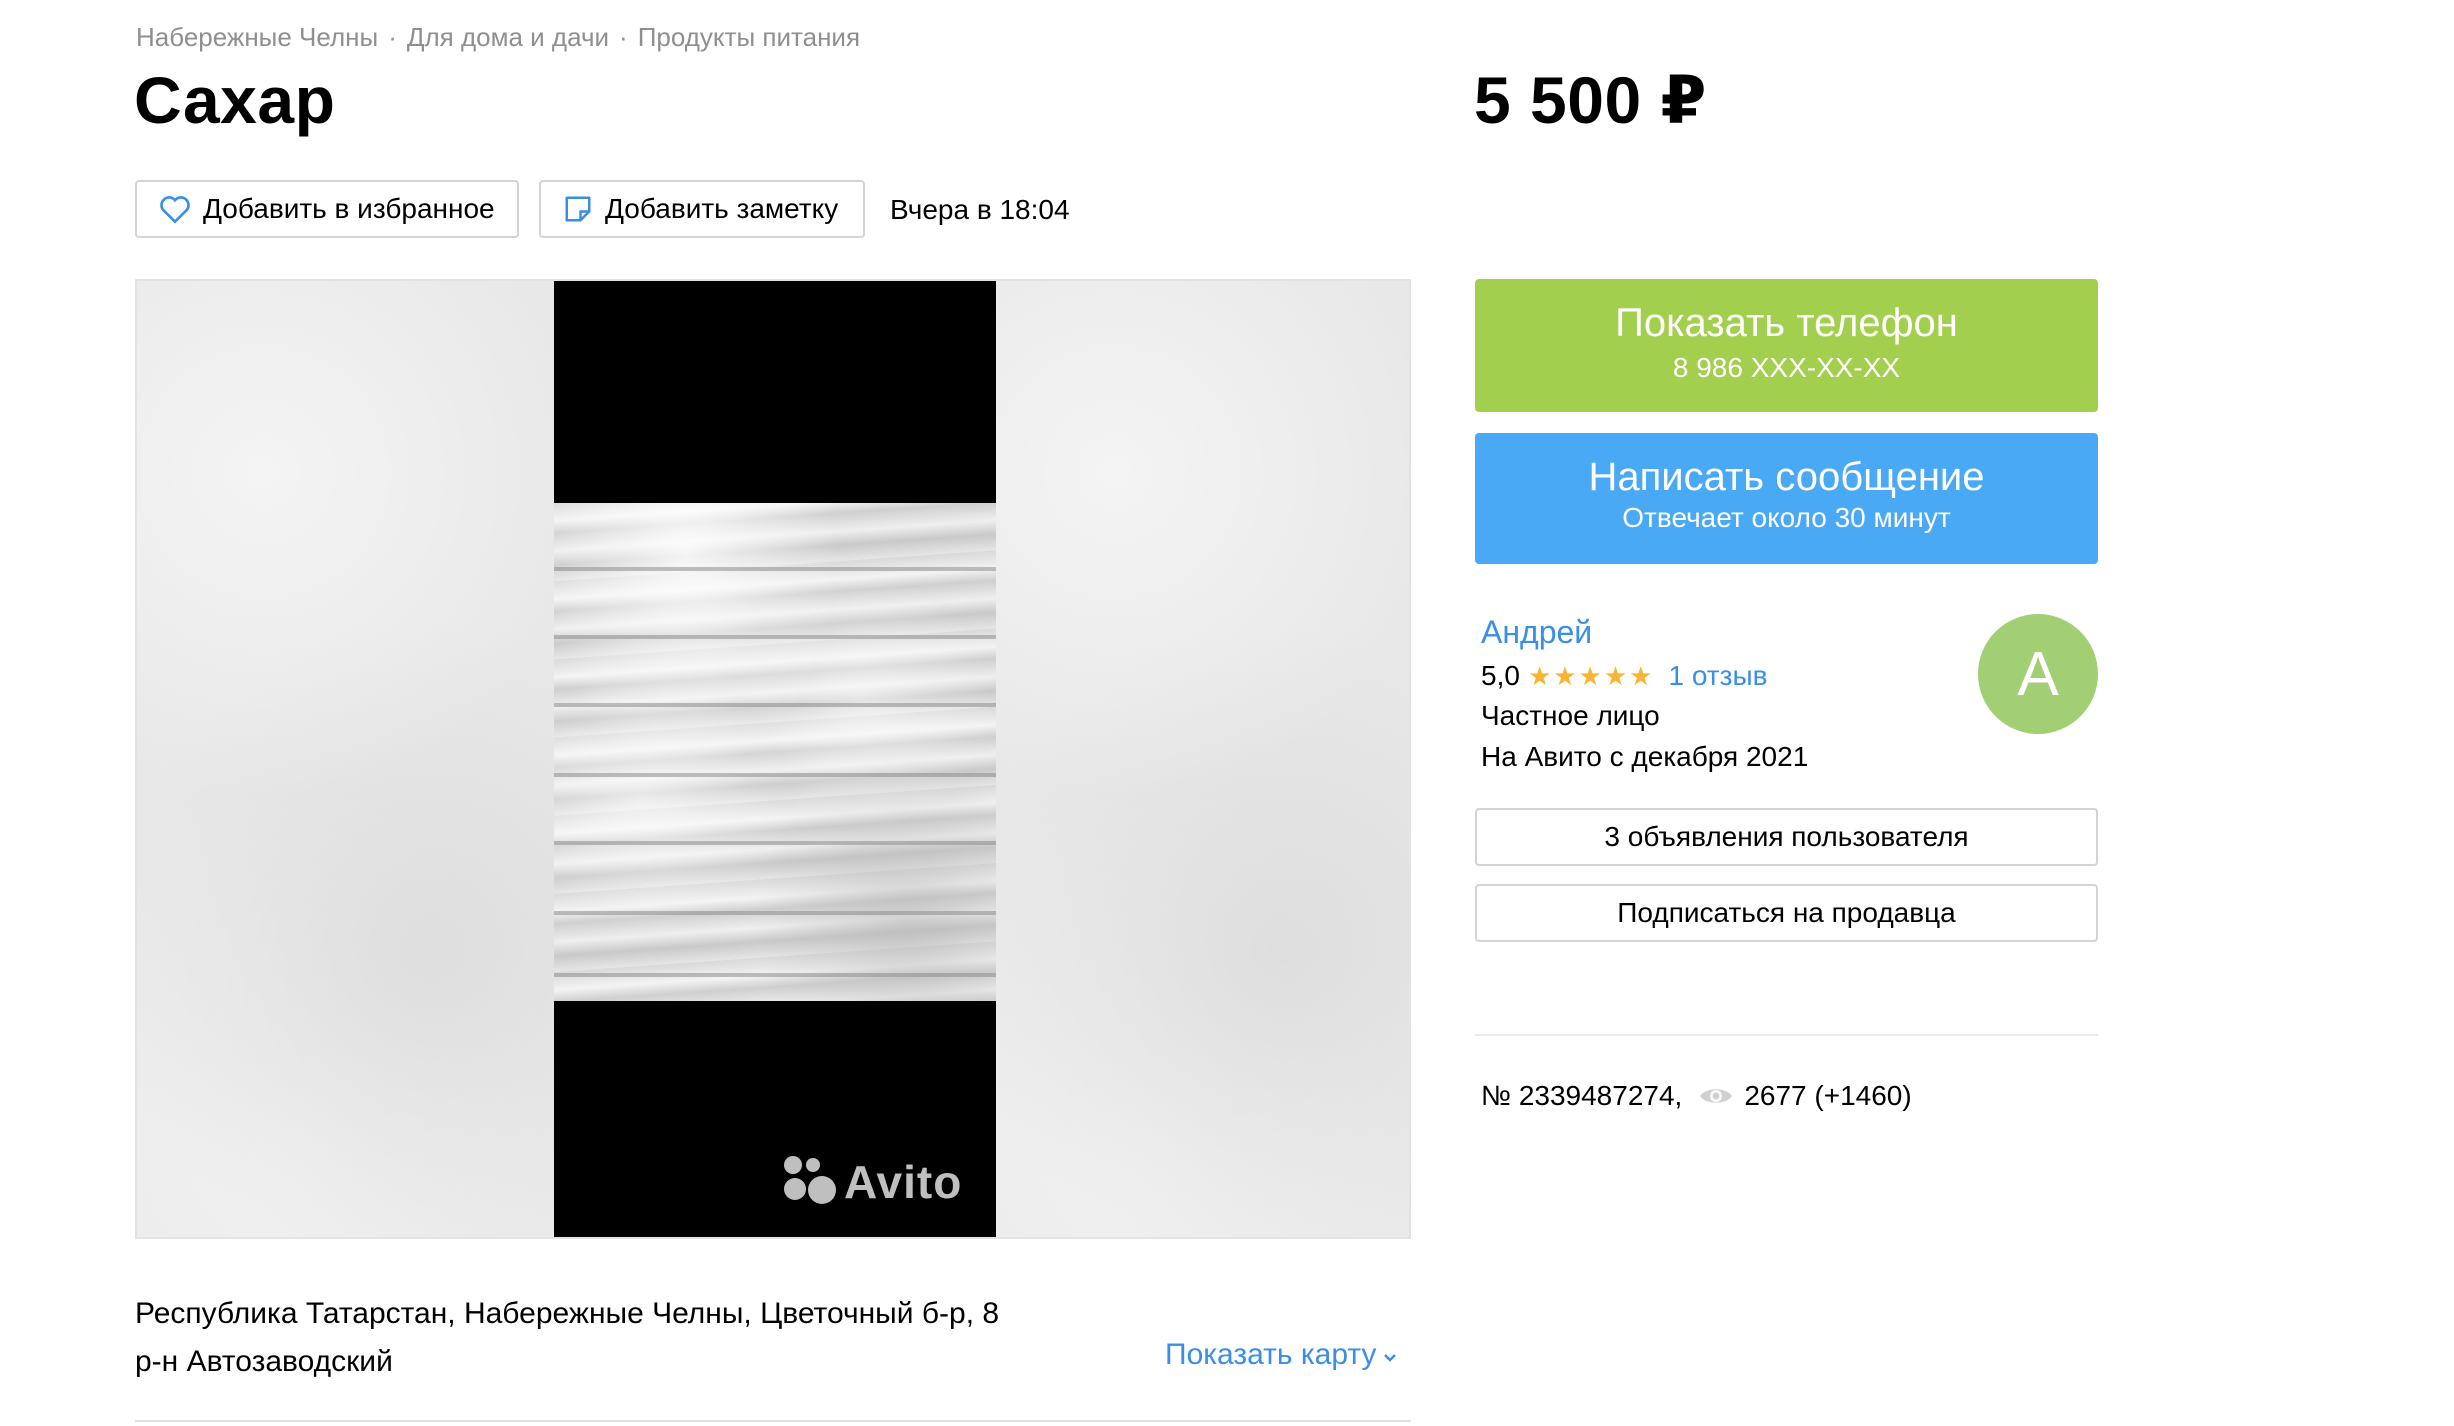  Describe the element at coordinates (1536, 632) in the screenshot. I see `seller-name-link: Андрей` at that location.